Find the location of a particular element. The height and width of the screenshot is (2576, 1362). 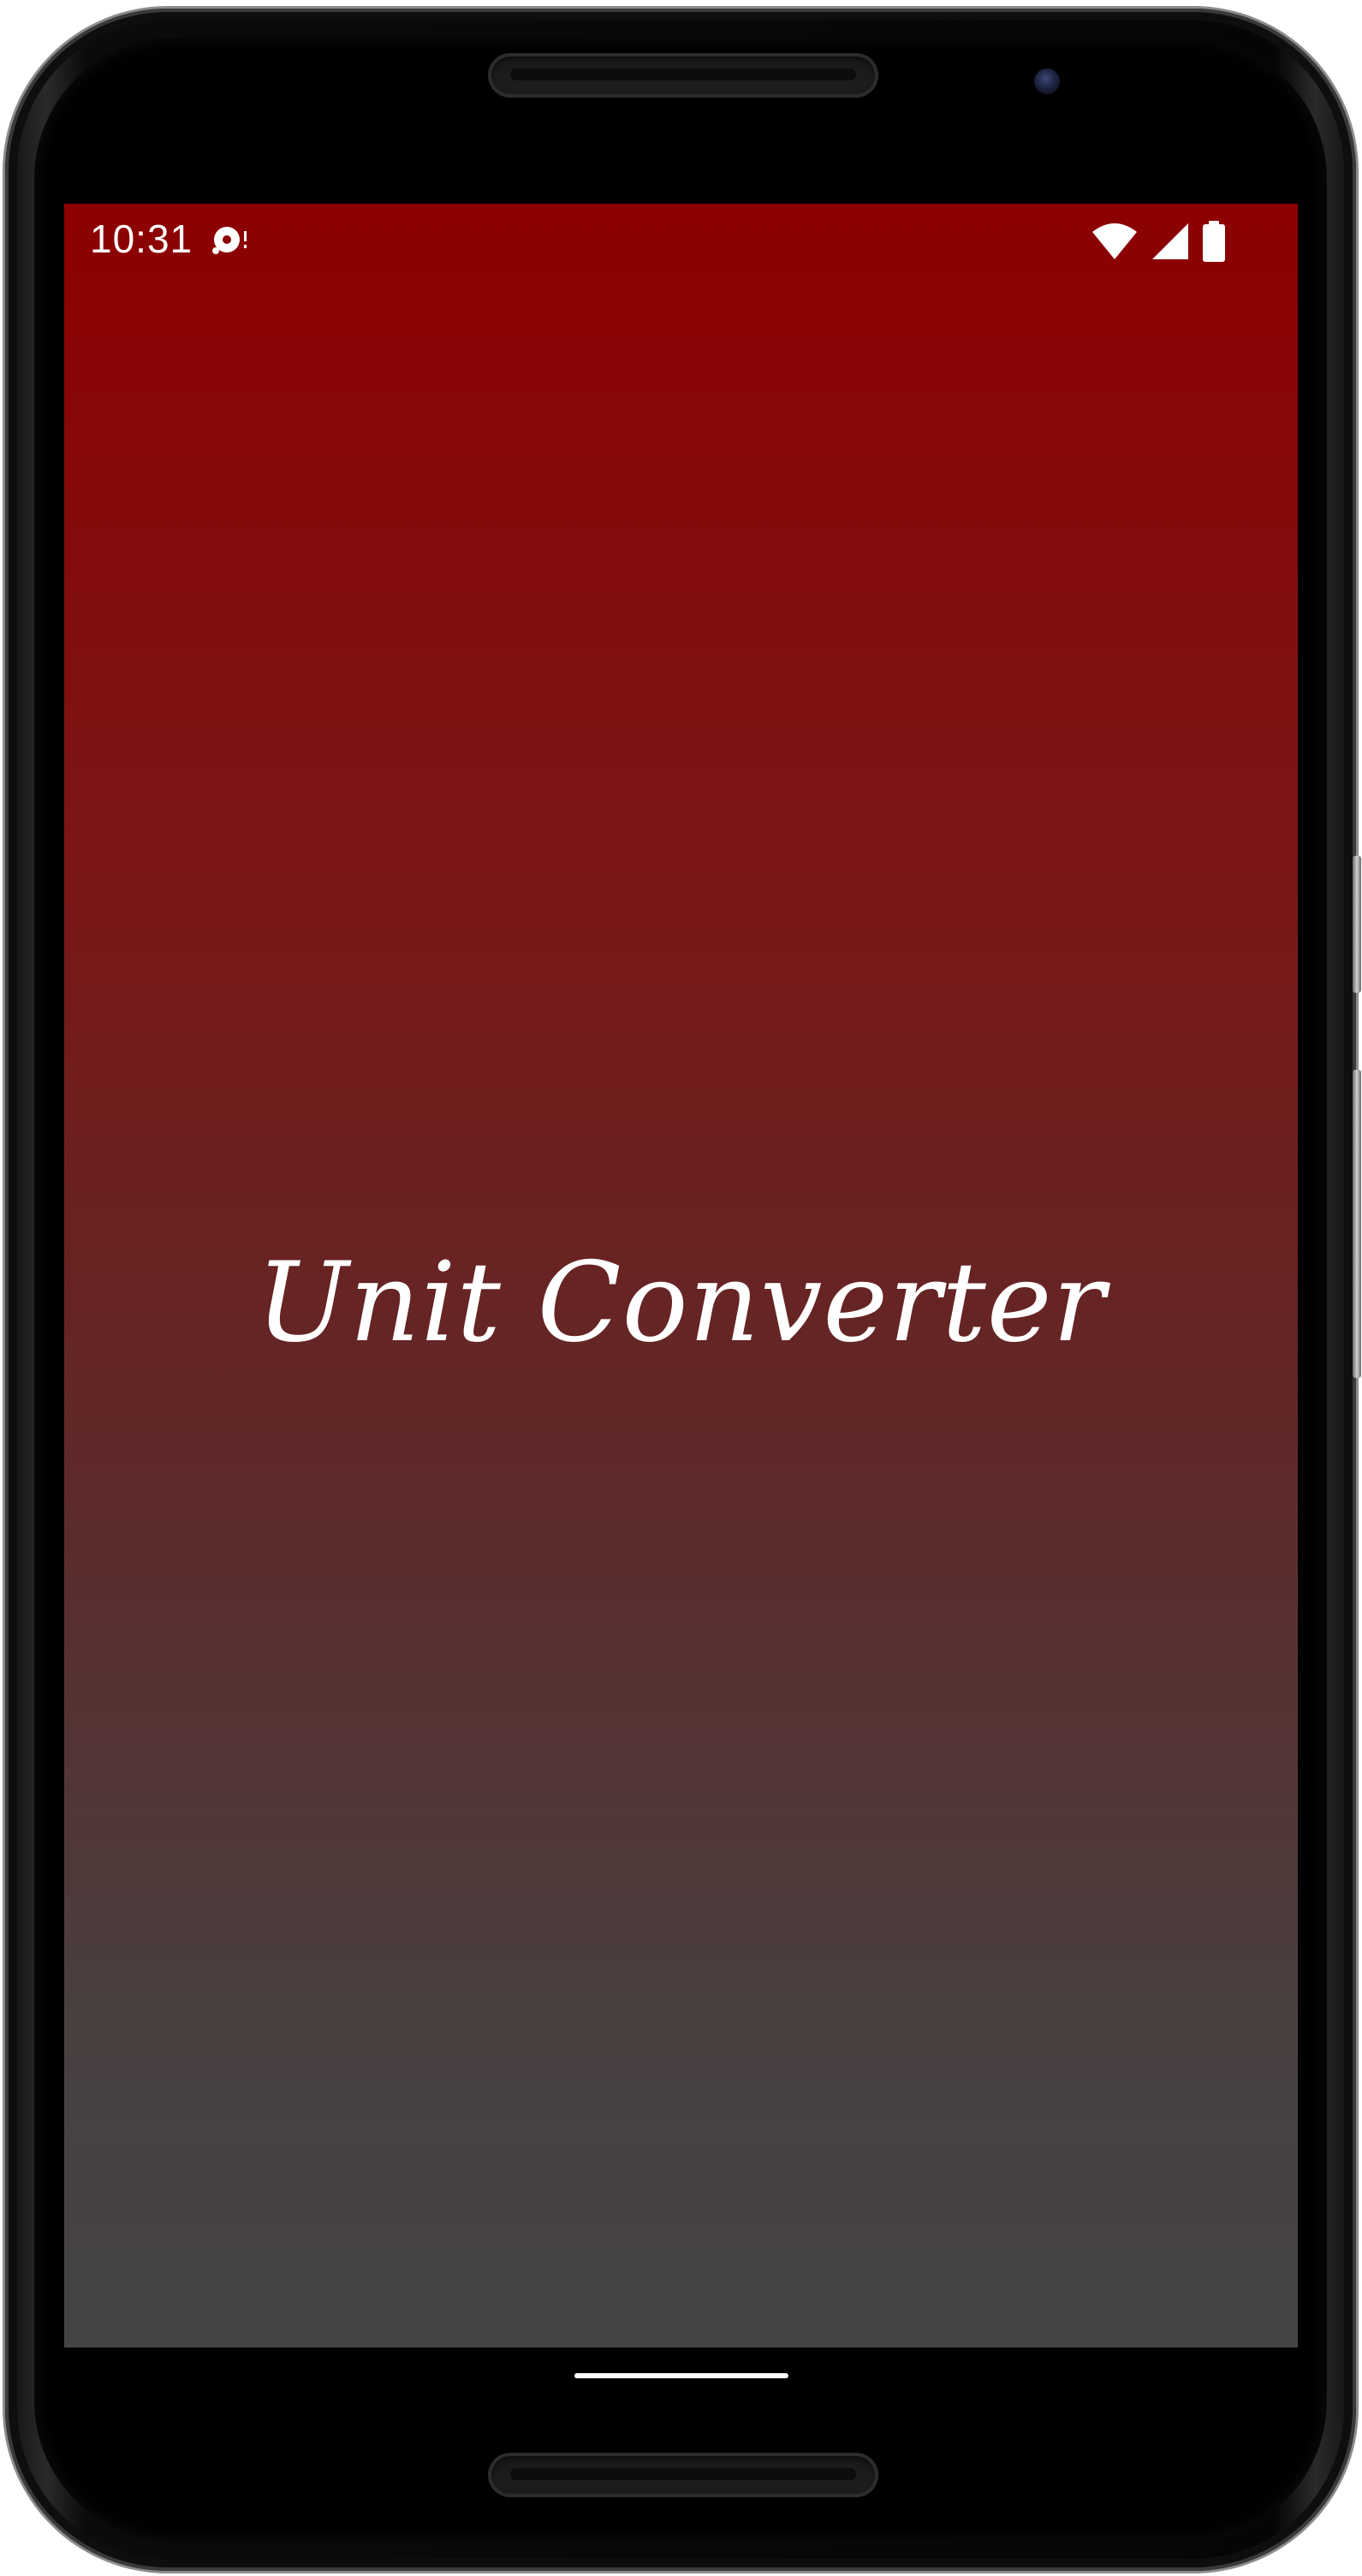

gesture-home-handle-icon is located at coordinates (681, 2375).